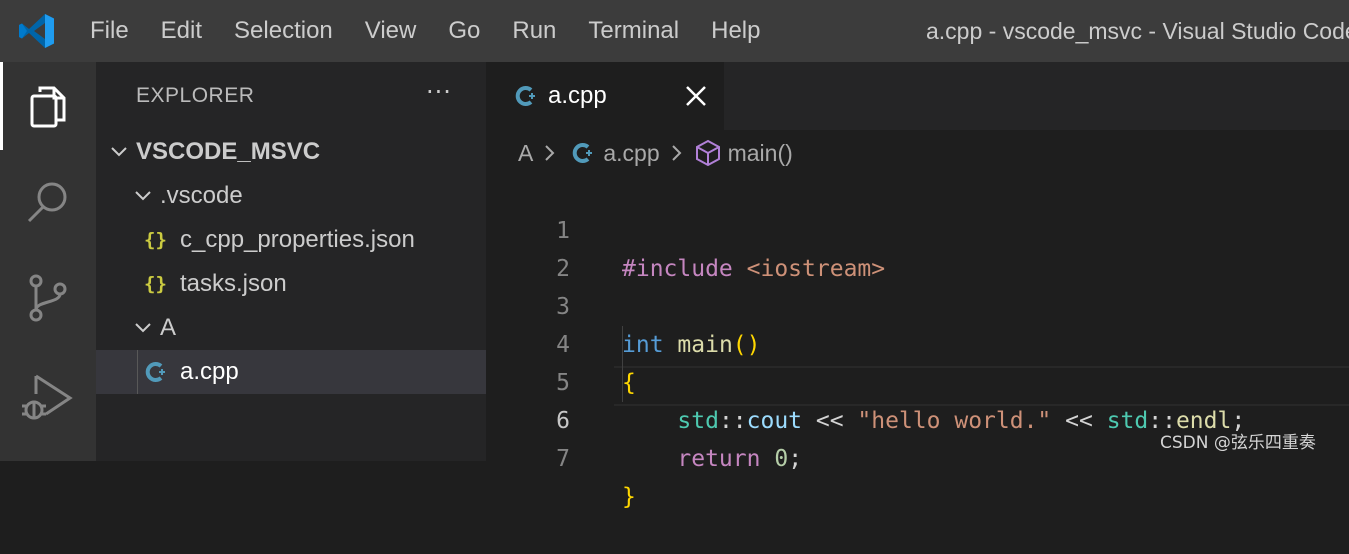 Image resolution: width=1349 pixels, height=554 pixels. Describe the element at coordinates (464, 31) in the screenshot. I see `menu-go: Go` at that location.